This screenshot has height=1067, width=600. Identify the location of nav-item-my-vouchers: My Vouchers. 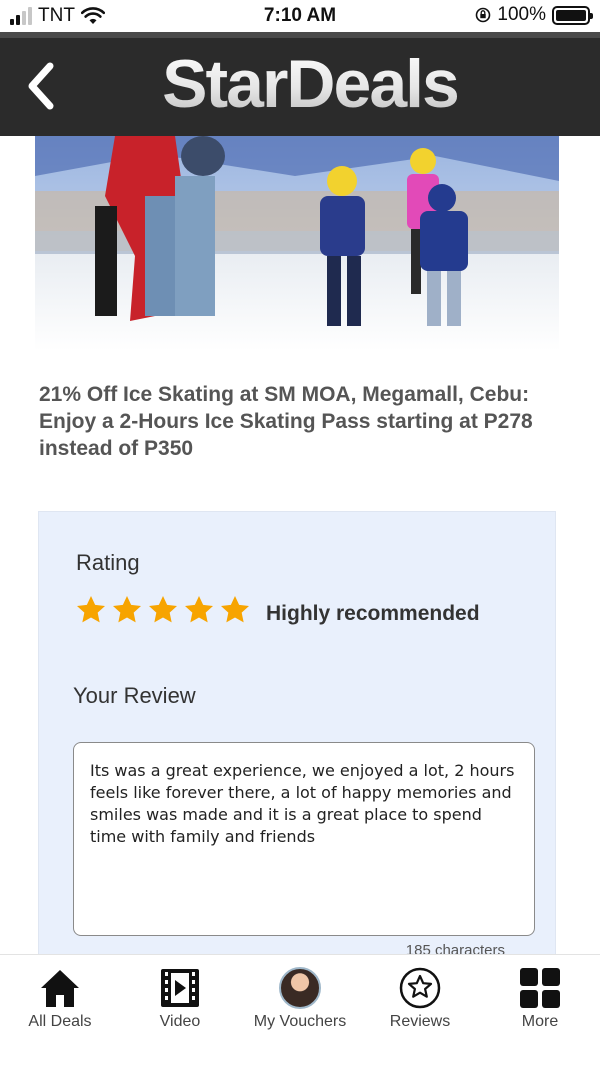
(300, 999).